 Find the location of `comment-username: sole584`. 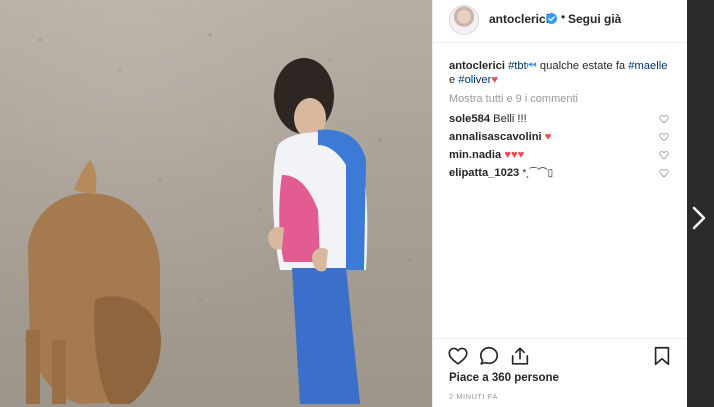

comment-username: sole584 is located at coordinates (469, 119).